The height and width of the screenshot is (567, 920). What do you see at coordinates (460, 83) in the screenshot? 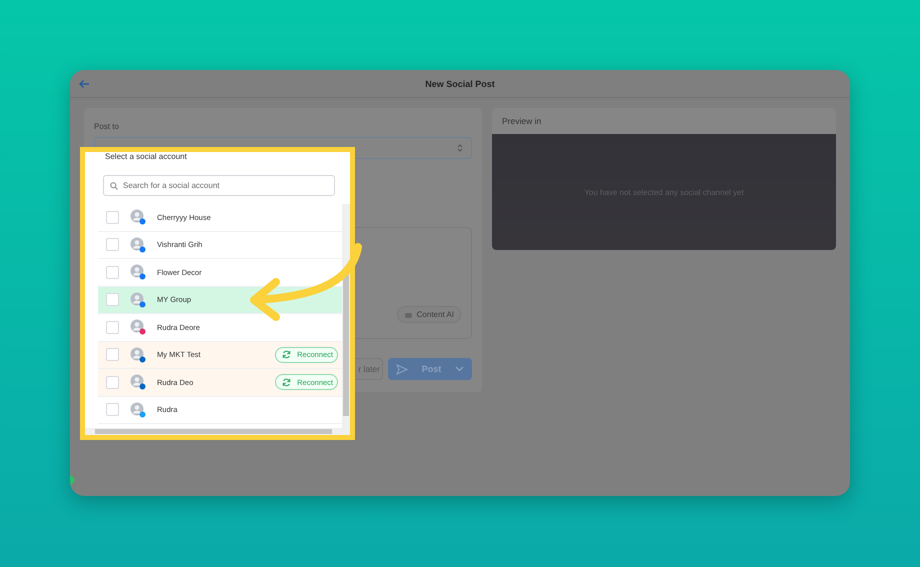
I see `window-title: New Social Post` at bounding box center [460, 83].